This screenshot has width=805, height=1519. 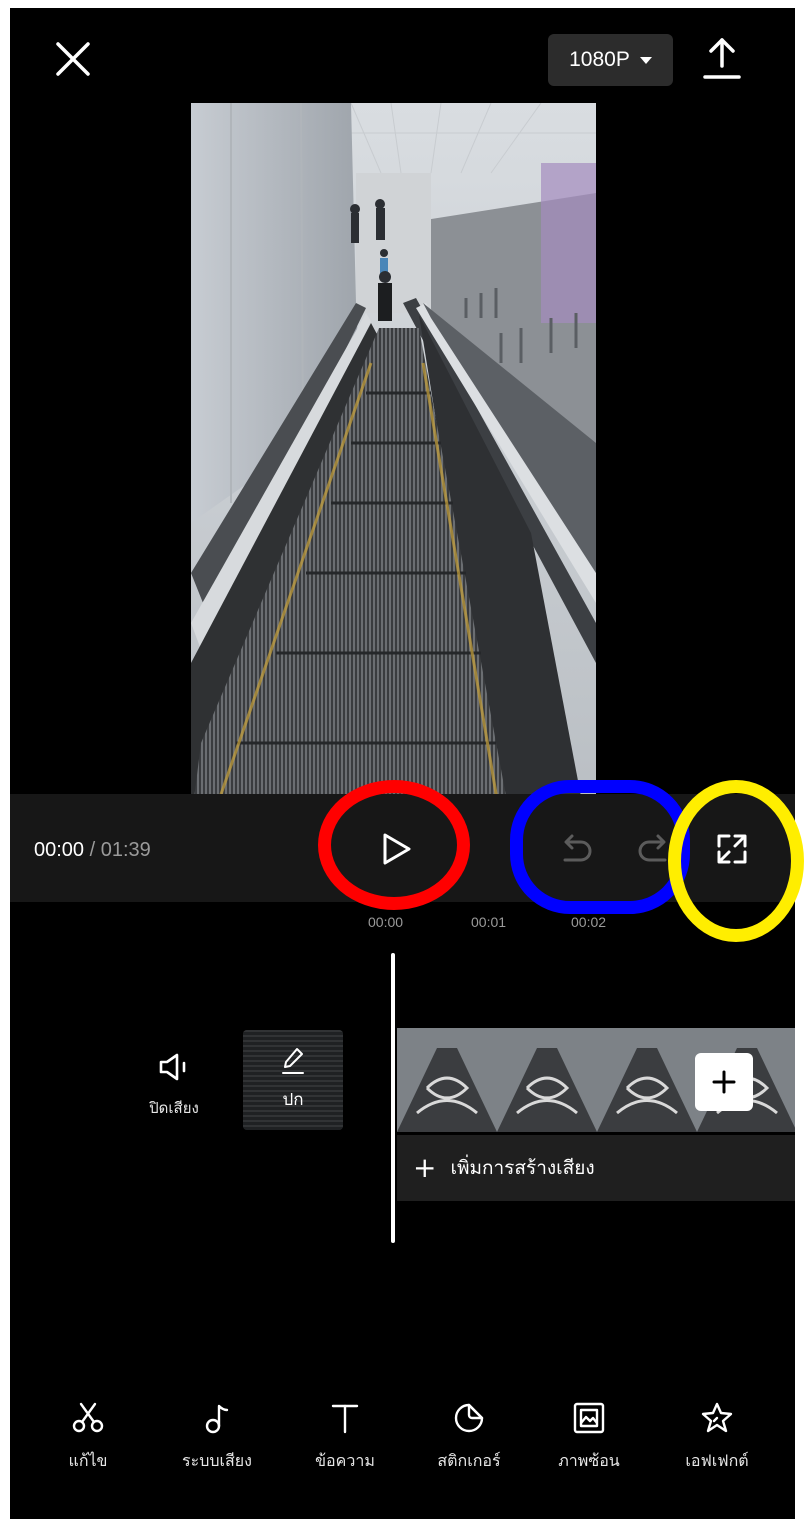 What do you see at coordinates (88, 1437) in the screenshot?
I see `tool-edit: แก้ไข` at bounding box center [88, 1437].